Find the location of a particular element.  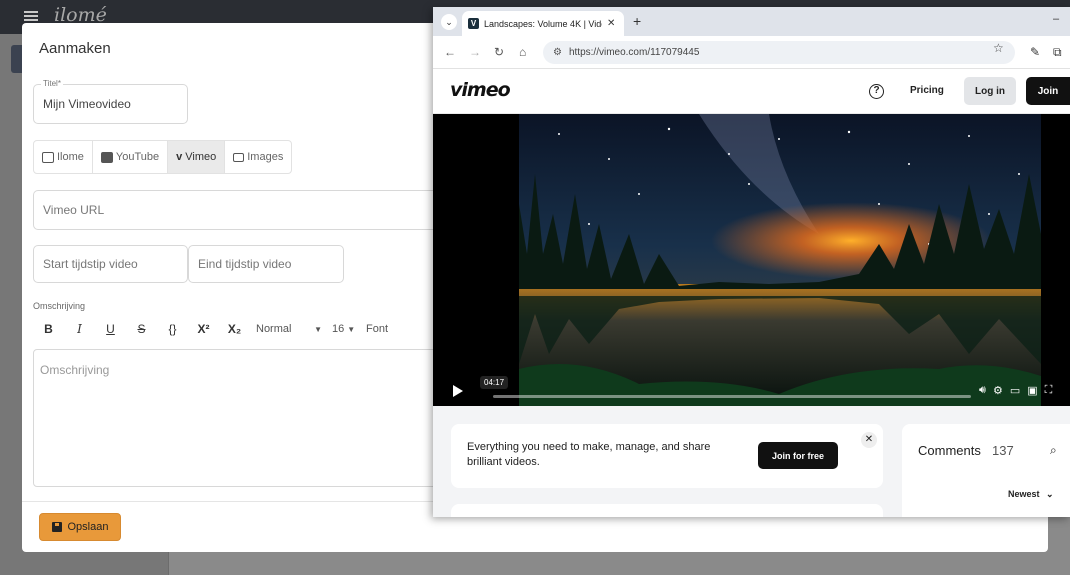

images-icon is located at coordinates (239, 157).